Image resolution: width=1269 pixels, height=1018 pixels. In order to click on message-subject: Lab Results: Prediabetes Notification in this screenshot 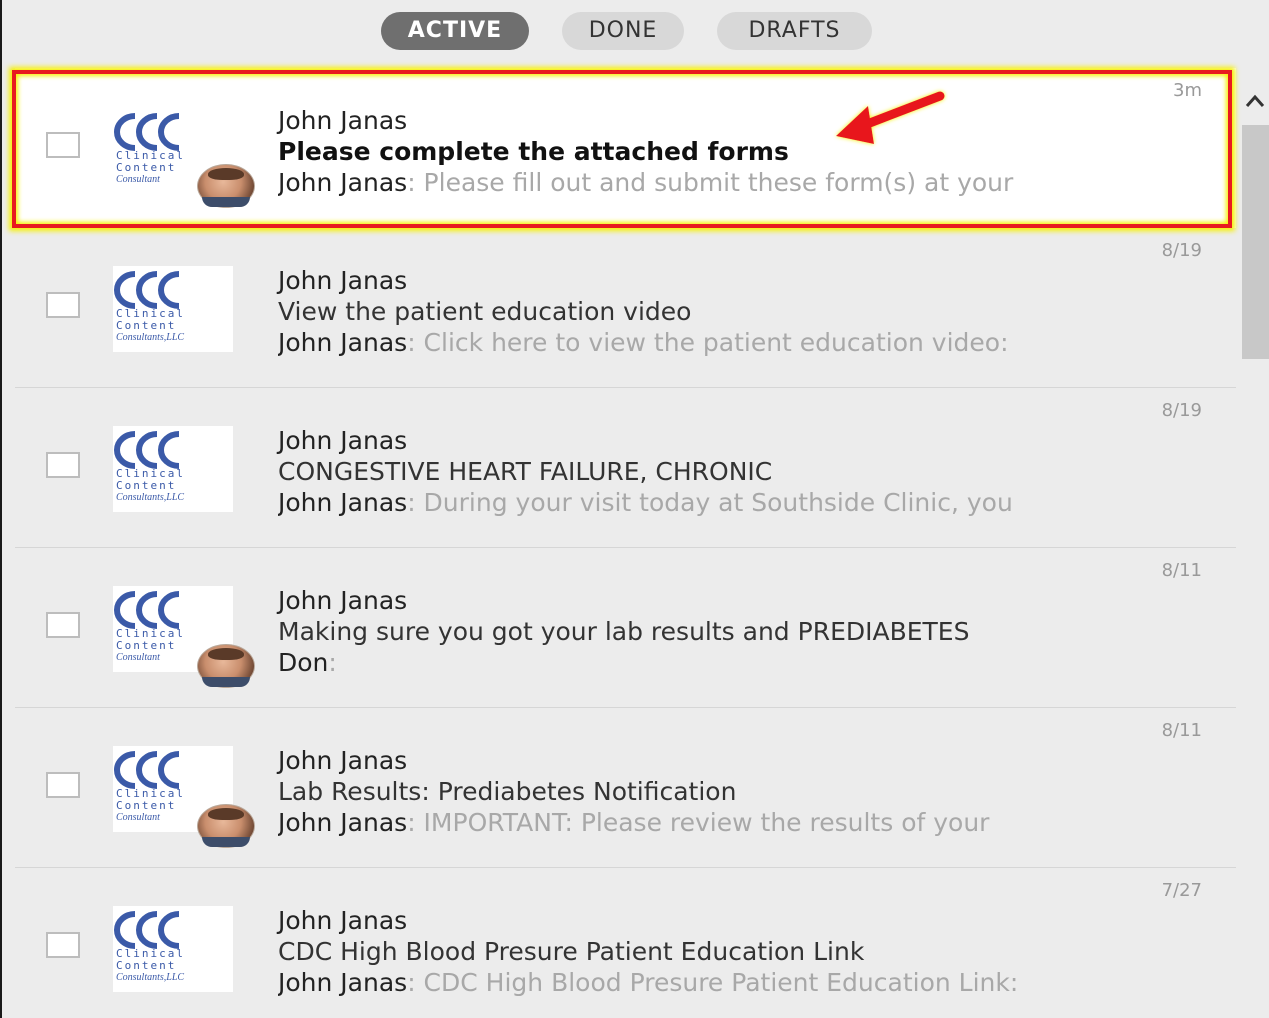, I will do `click(507, 791)`.